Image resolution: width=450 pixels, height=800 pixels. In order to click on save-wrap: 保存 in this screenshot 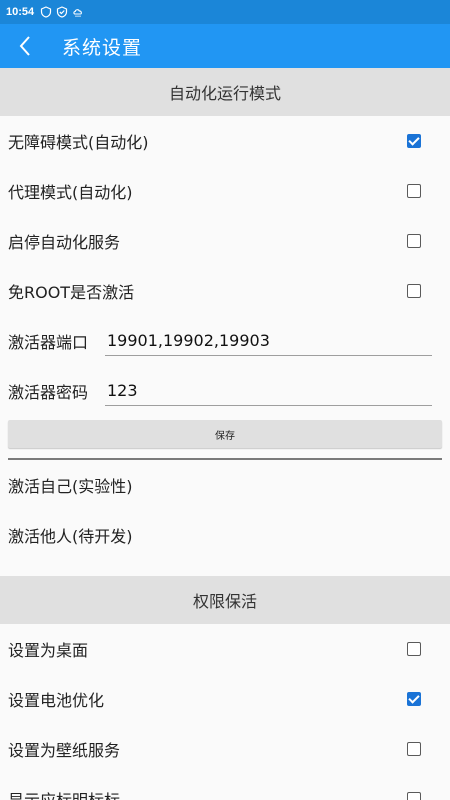, I will do `click(225, 434)`.